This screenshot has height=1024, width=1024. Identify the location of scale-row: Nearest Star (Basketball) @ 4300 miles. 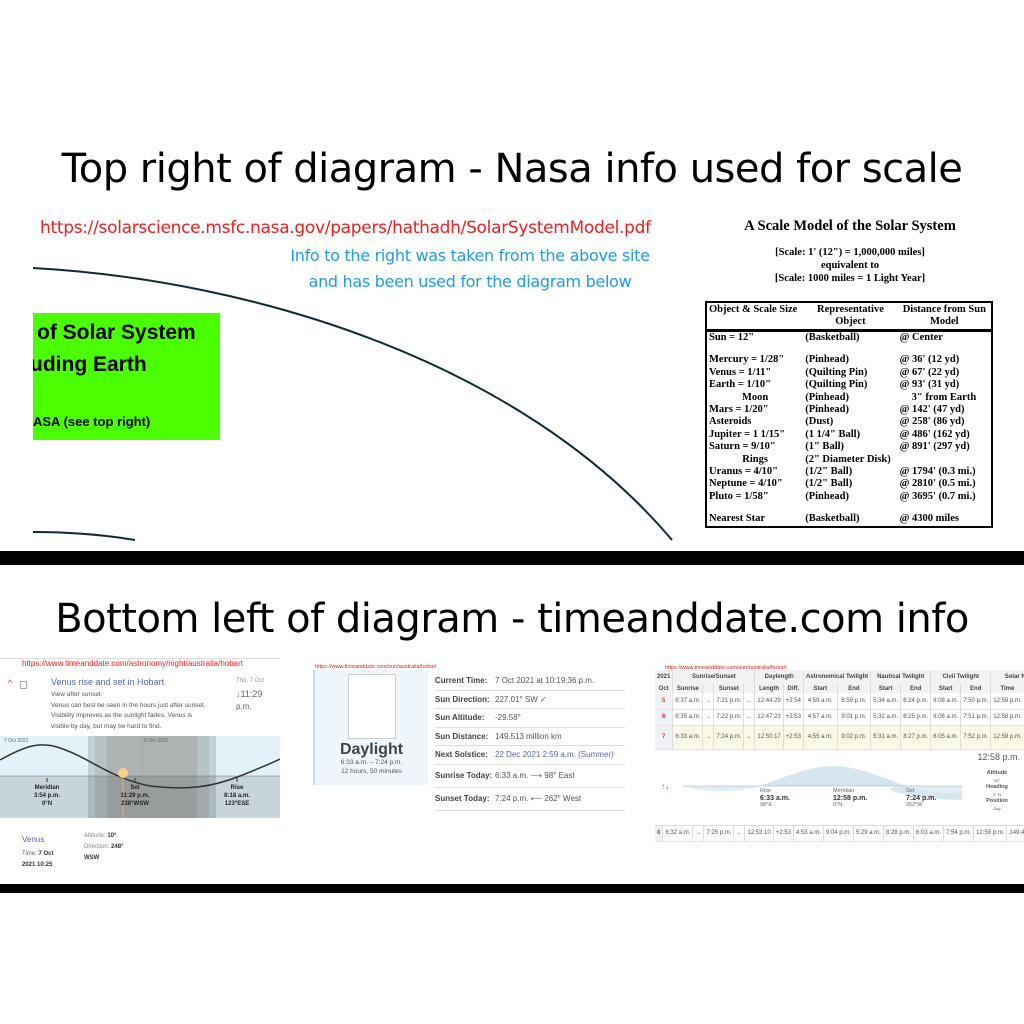
(849, 519).